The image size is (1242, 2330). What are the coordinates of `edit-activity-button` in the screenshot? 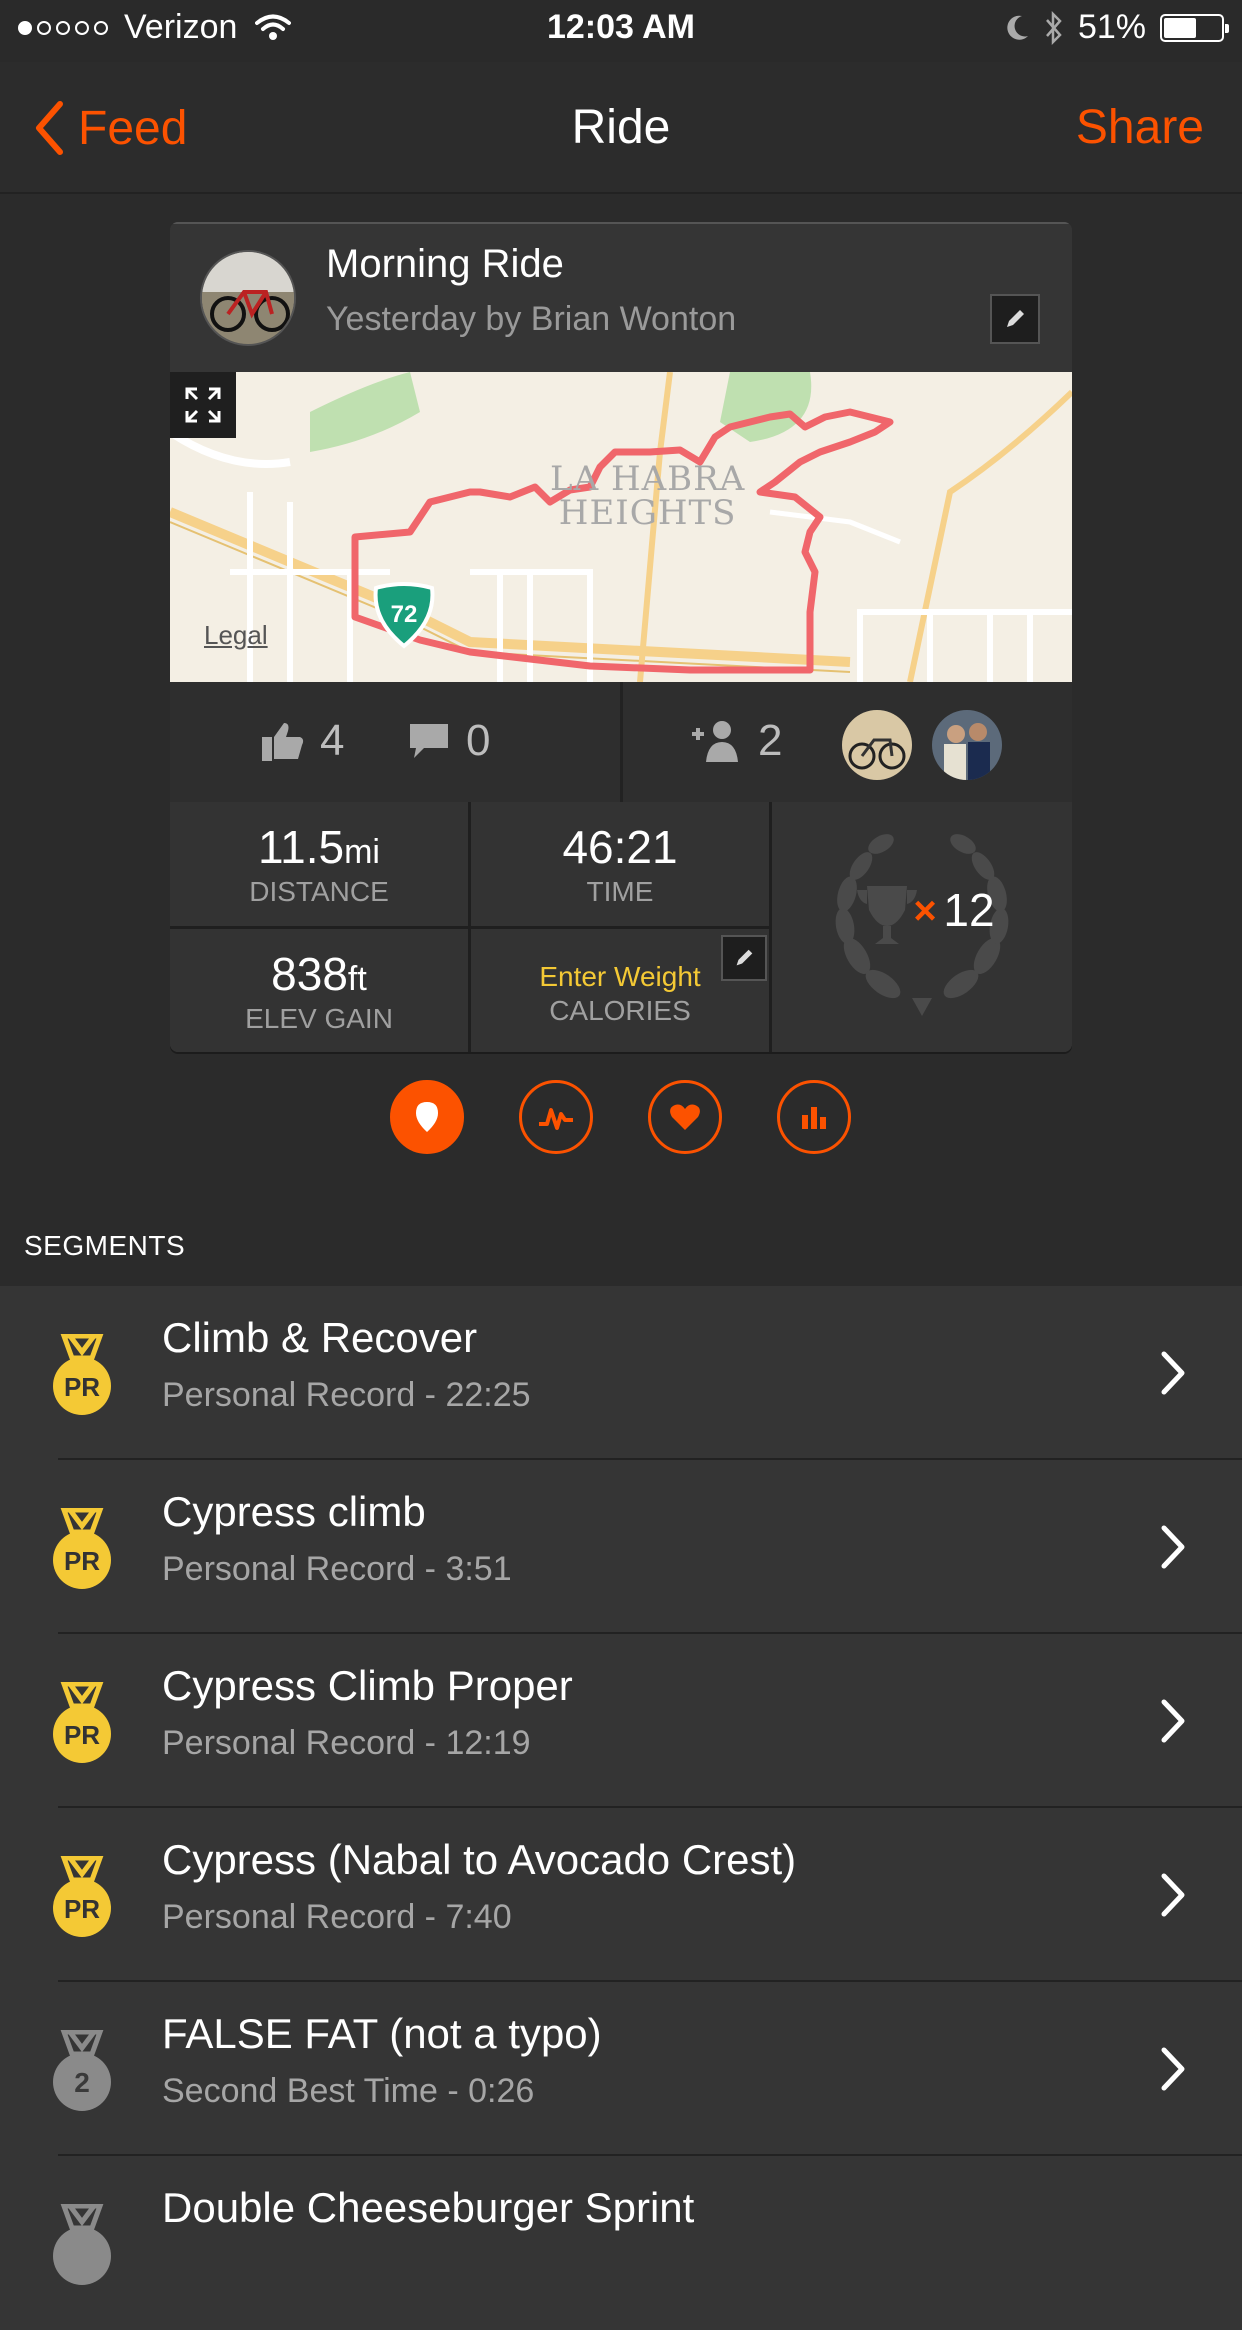 It's located at (1015, 319).